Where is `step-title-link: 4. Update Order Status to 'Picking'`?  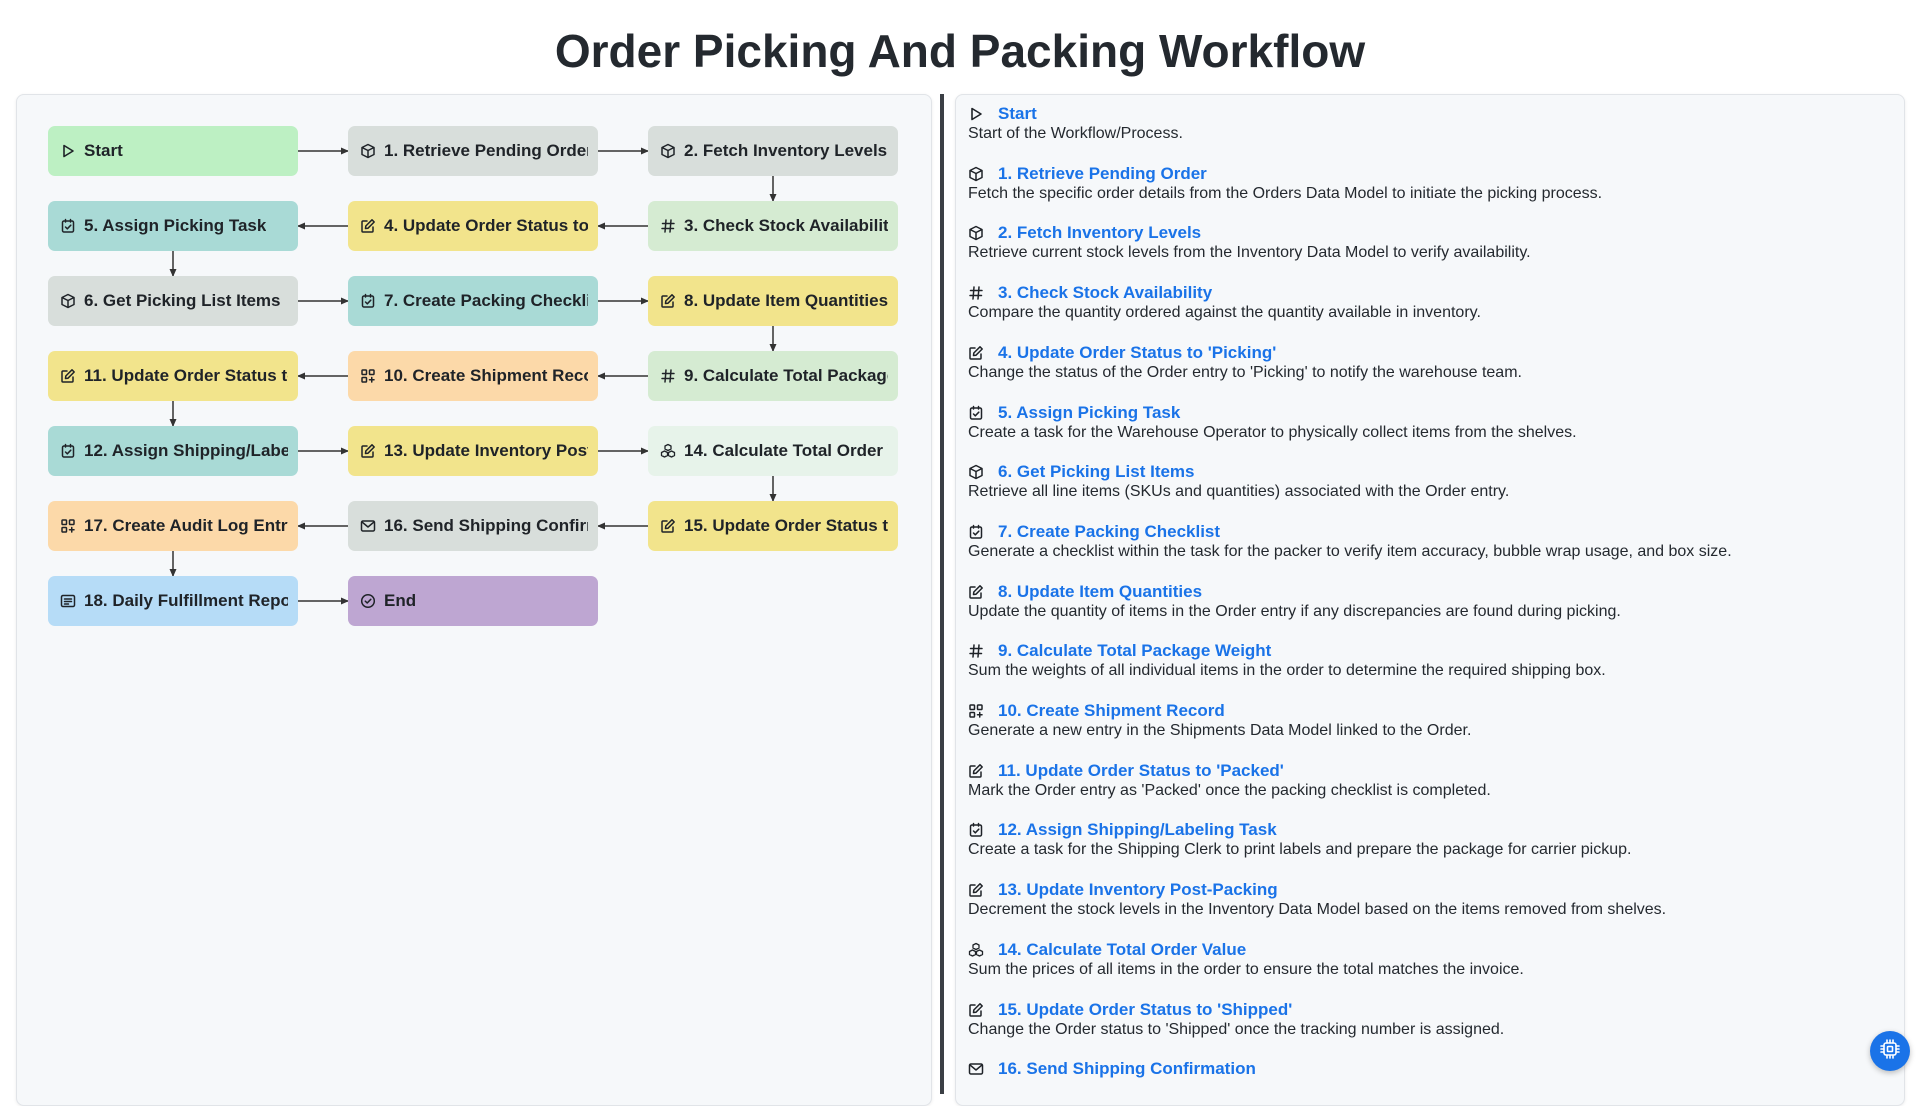
step-title-link: 4. Update Order Status to 'Picking' is located at coordinates (1137, 353).